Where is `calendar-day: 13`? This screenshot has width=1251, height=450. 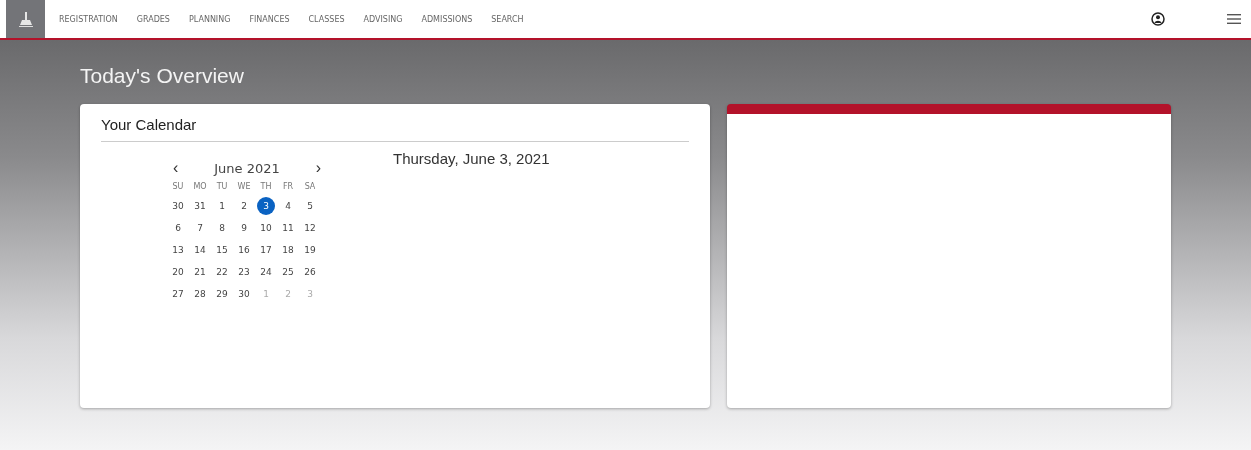 calendar-day: 13 is located at coordinates (178, 250).